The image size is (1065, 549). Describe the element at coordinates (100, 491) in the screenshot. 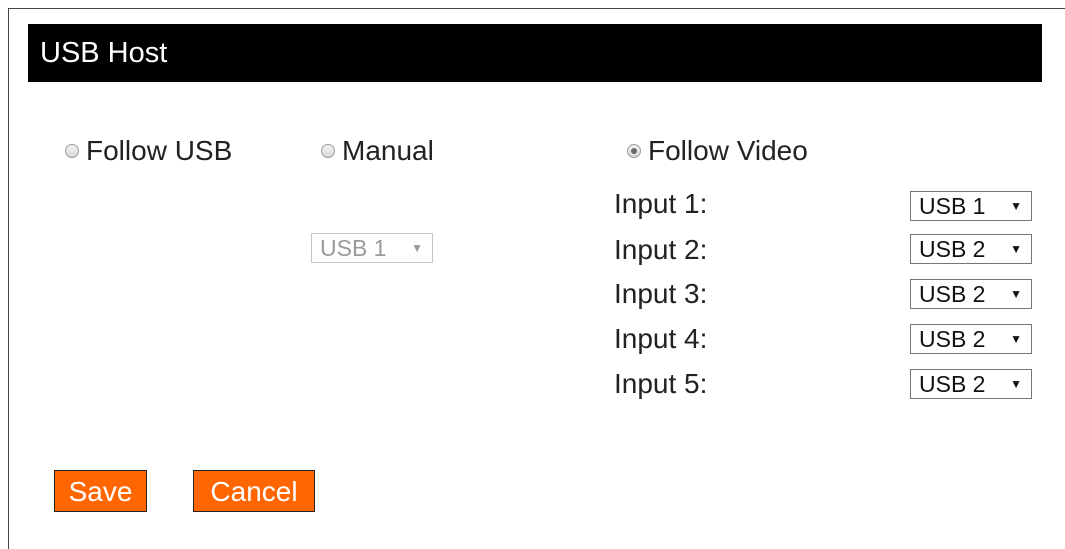

I see `save-button: Save` at that location.